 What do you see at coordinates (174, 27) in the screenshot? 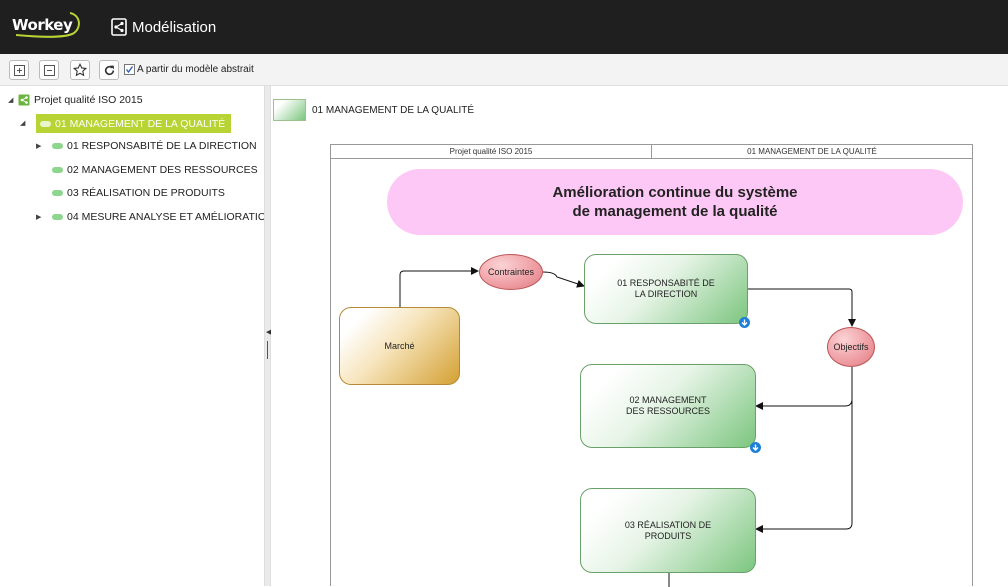
I see `page-title: Modélisation` at bounding box center [174, 27].